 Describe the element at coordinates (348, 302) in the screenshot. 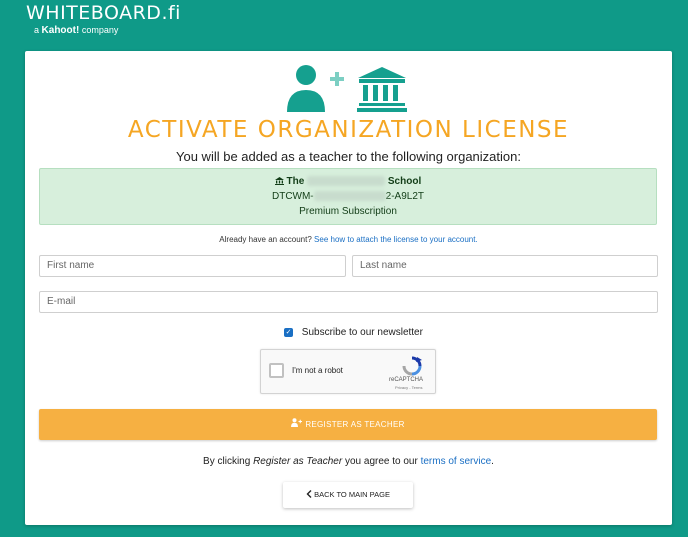

I see `email-field: E-mail` at that location.